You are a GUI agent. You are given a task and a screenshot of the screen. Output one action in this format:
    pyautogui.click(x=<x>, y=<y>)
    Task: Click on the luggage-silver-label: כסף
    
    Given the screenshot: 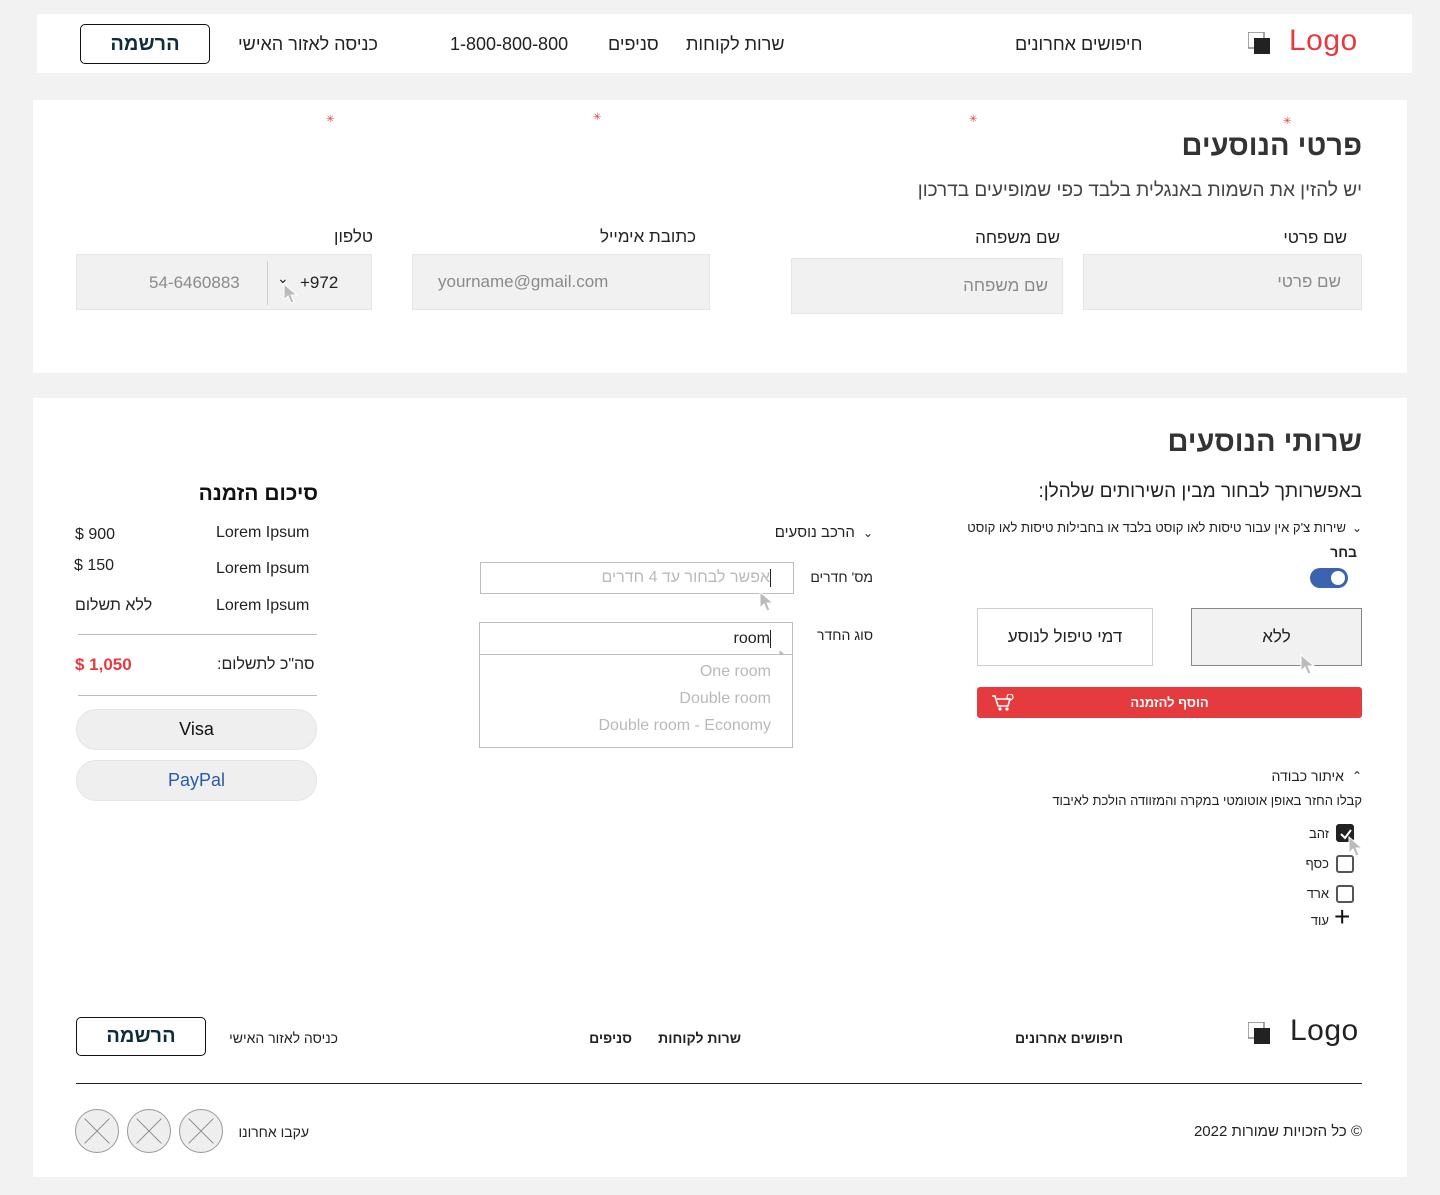 What is the action you would take?
    pyautogui.click(x=1317, y=863)
    